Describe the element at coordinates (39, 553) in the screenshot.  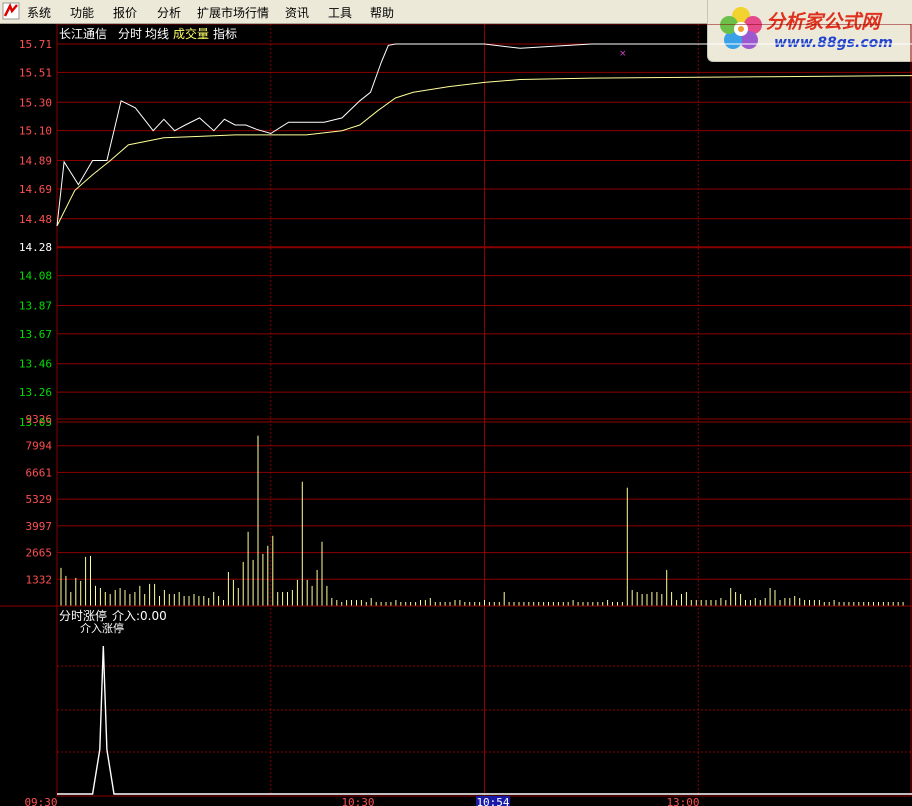
I see `volume-tick-label: 2665` at that location.